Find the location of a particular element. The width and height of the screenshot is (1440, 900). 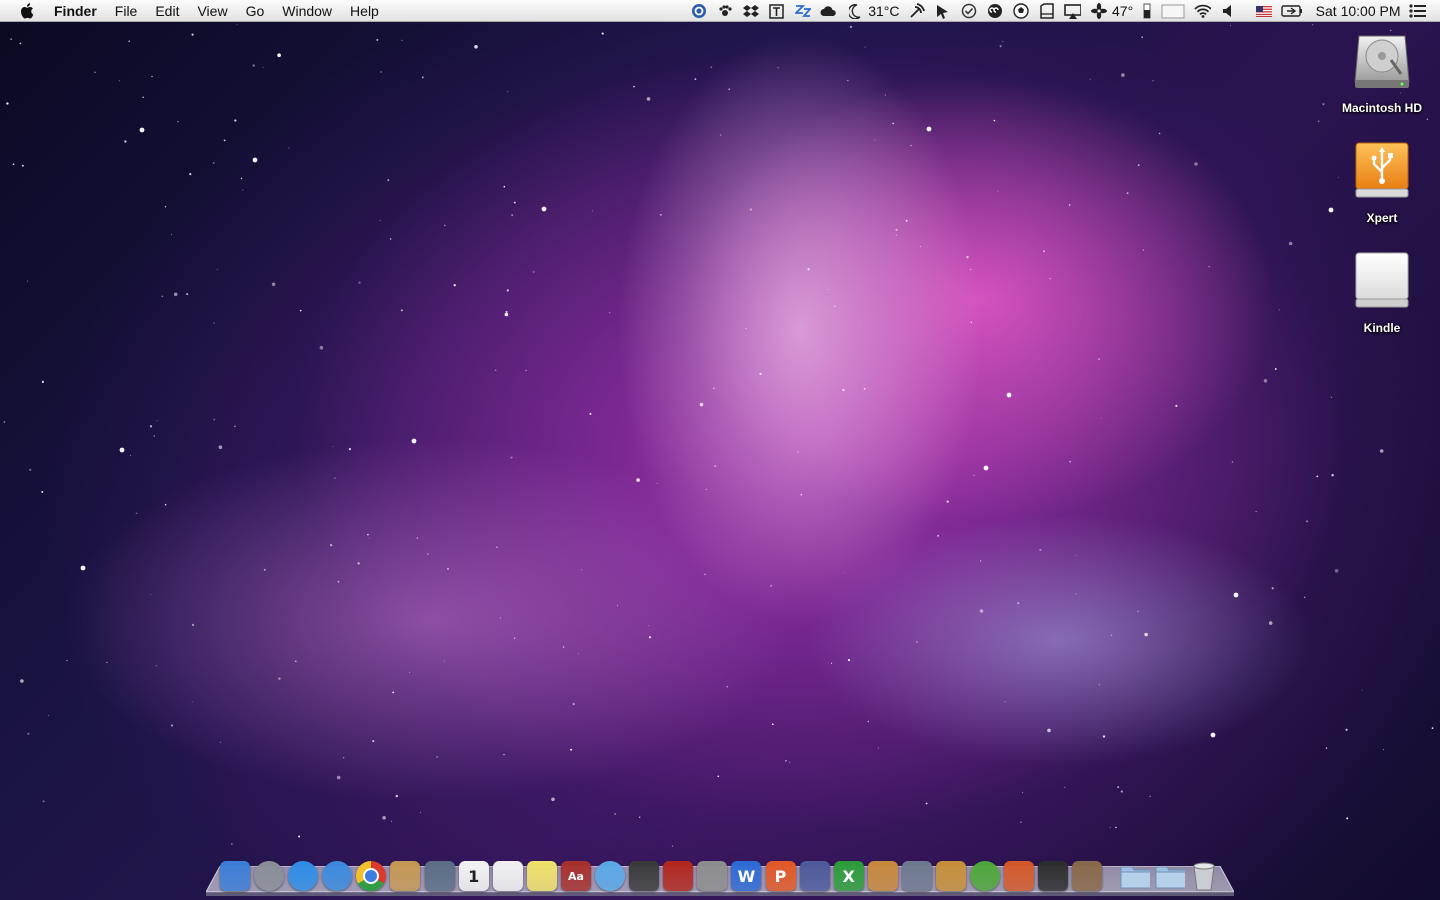

wifi-icon is located at coordinates (1202, 11).